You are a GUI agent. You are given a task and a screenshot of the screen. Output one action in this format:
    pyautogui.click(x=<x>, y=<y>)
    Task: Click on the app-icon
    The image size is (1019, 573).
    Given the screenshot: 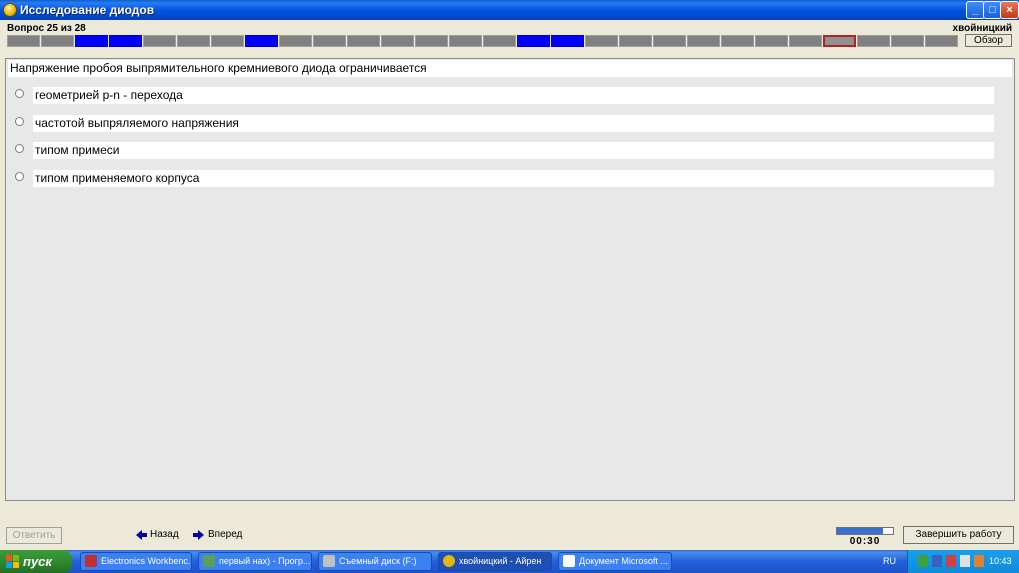 What is the action you would take?
    pyautogui.click(x=10, y=10)
    